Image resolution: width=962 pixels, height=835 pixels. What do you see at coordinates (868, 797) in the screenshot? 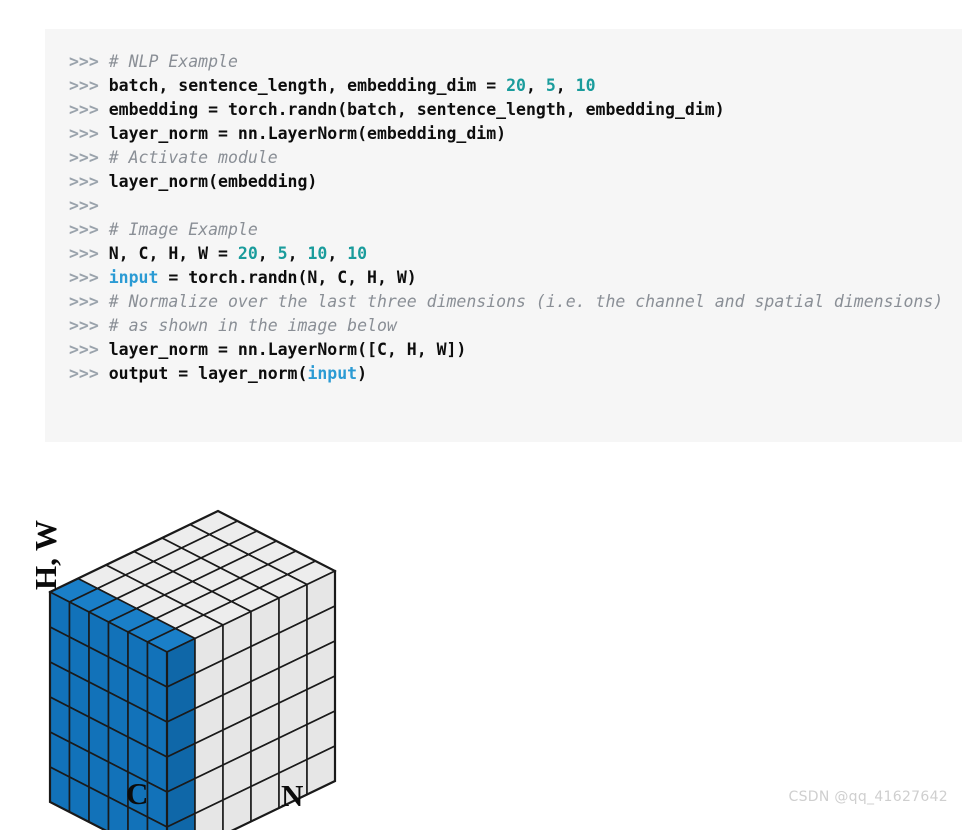
I see `watermark: CSDN @qq_41627642` at bounding box center [868, 797].